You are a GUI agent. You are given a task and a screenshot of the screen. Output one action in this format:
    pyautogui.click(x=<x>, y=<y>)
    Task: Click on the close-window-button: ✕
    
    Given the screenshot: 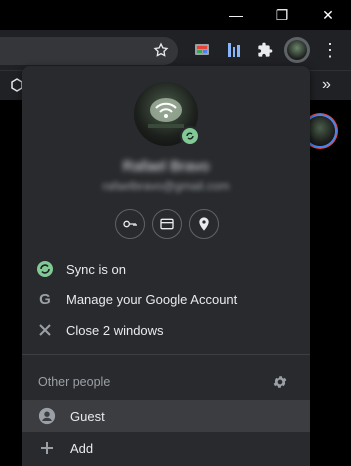 What is the action you would take?
    pyautogui.click(x=328, y=15)
    